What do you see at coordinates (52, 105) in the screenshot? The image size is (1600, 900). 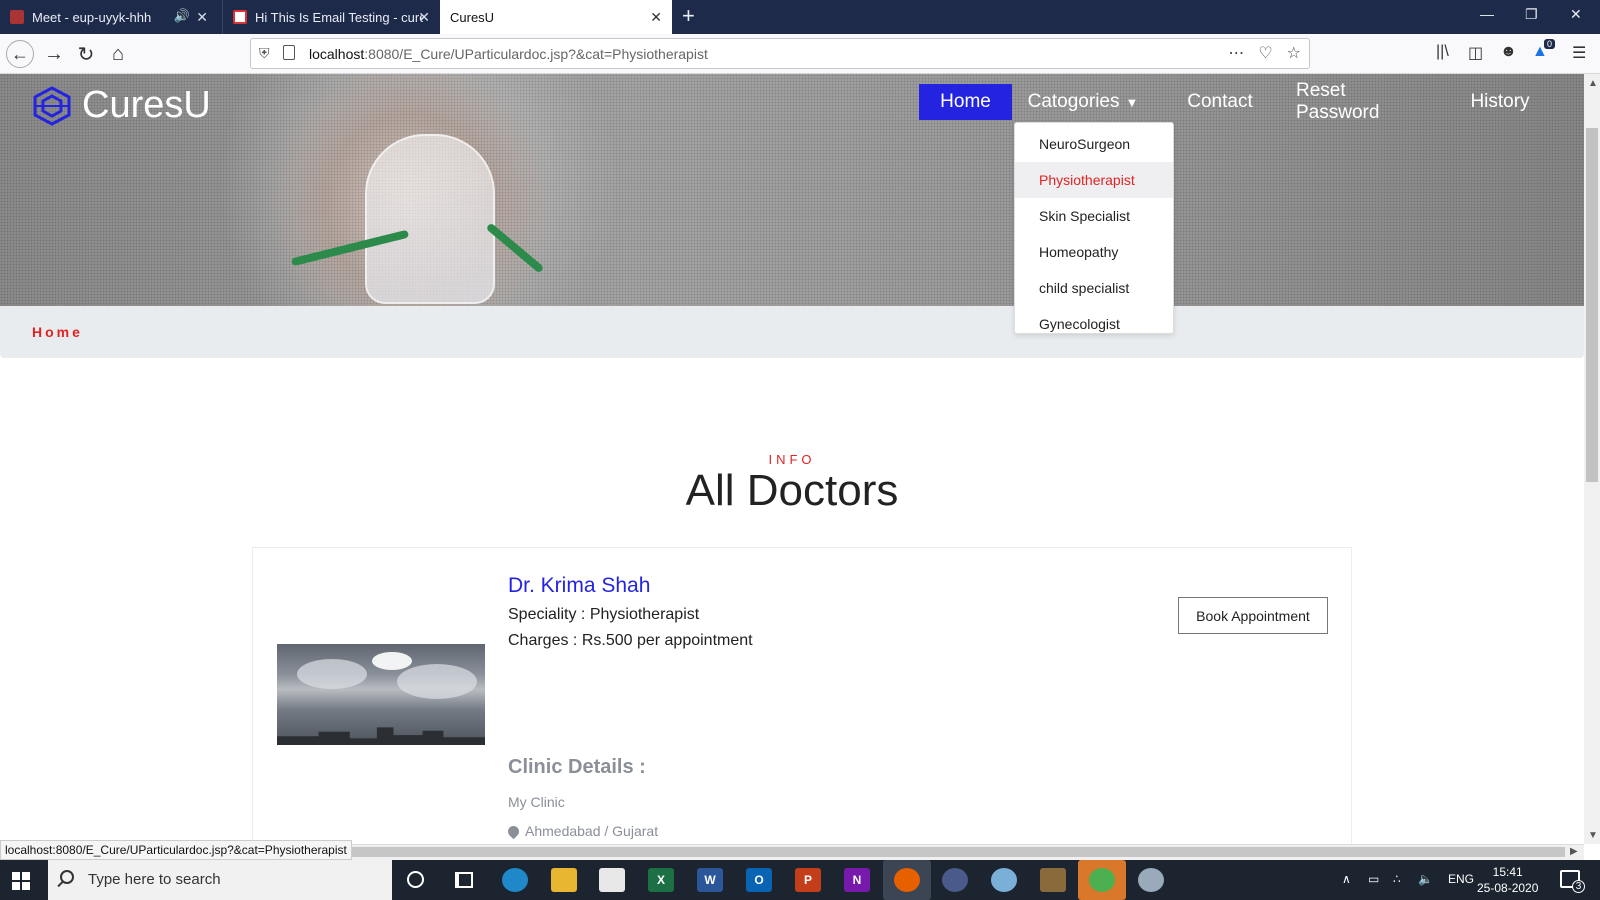 I see `cube-logo-icon` at bounding box center [52, 105].